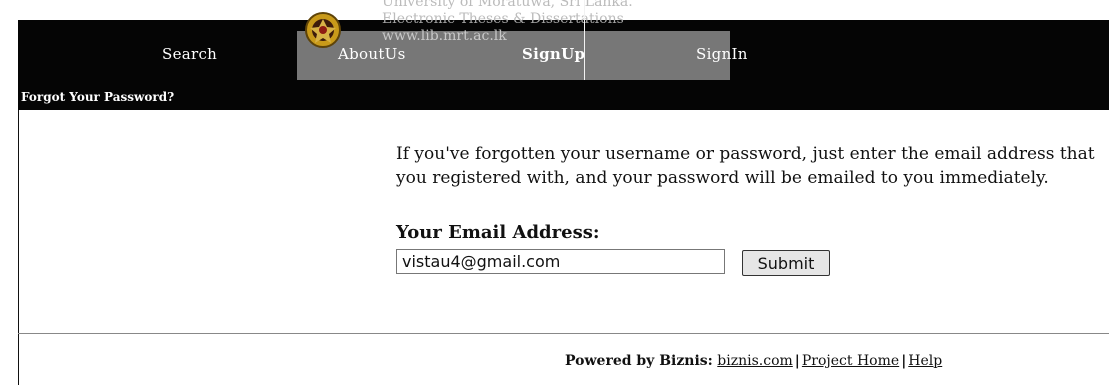 The image size is (1109, 385). I want to click on nav-search-link: Search, so click(189, 54).